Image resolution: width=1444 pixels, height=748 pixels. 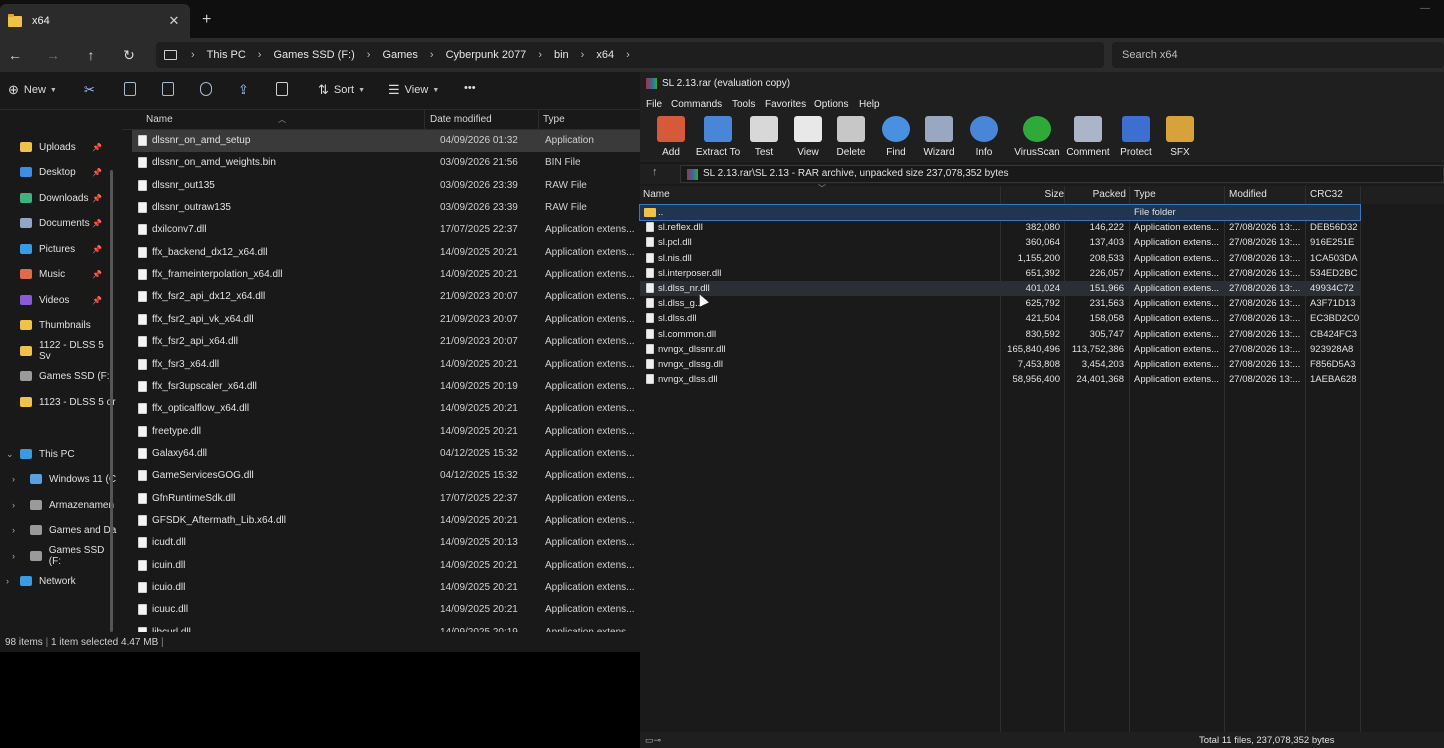 I want to click on breadcrumb-games: Games, so click(x=399, y=55).